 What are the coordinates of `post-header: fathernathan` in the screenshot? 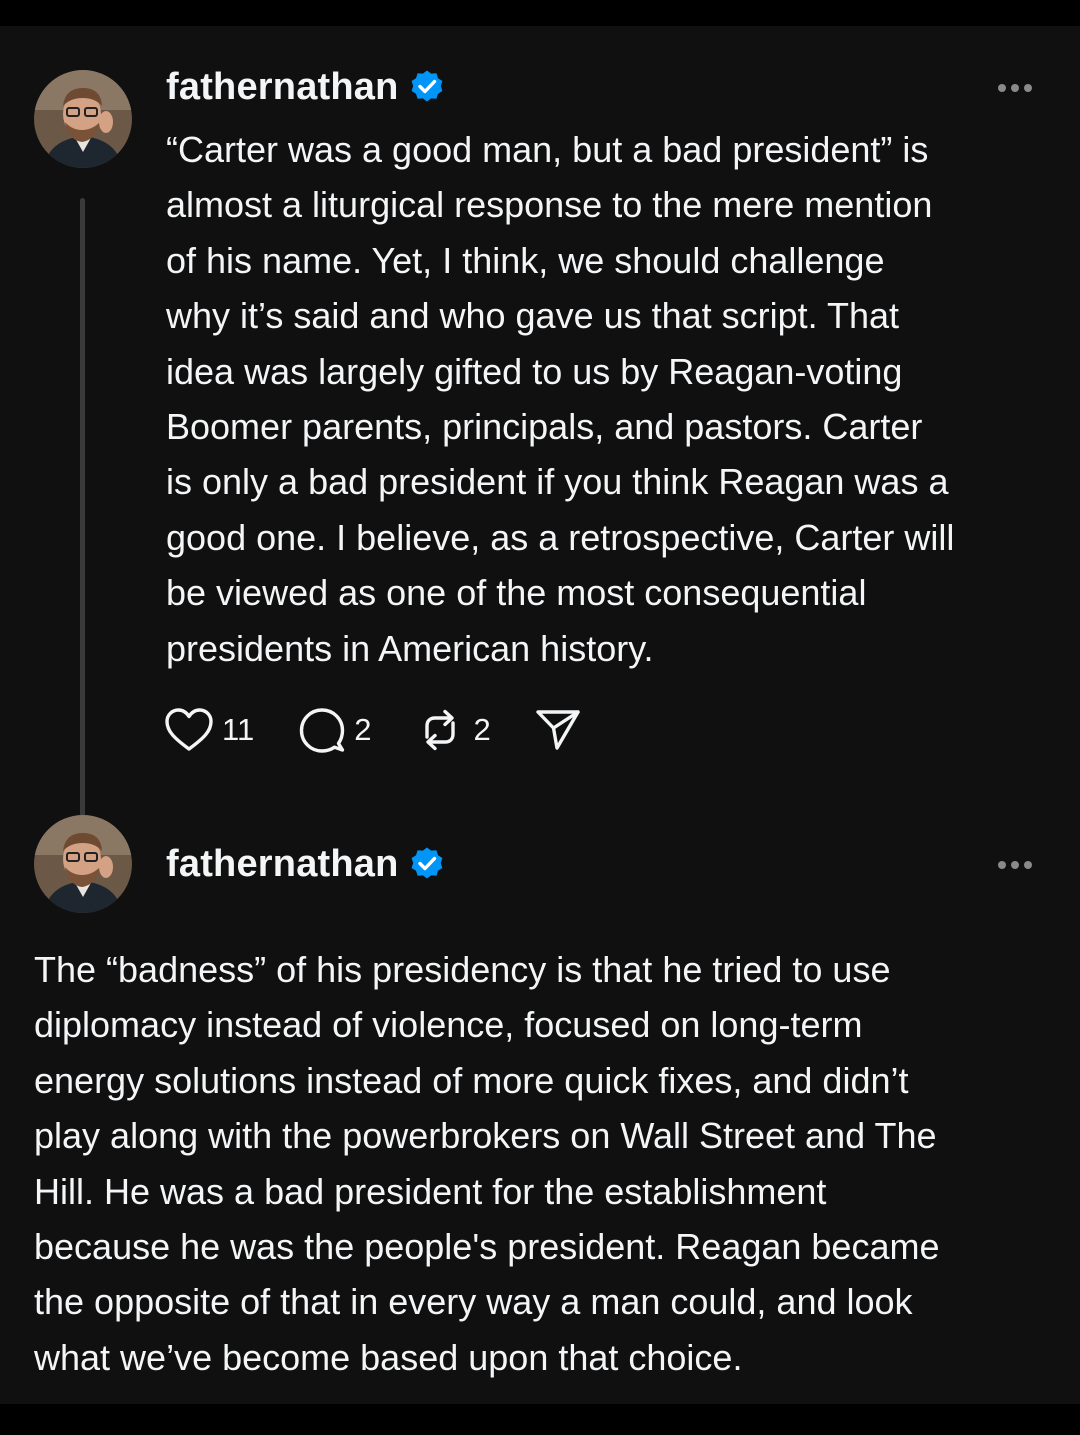 It's located at (305, 87).